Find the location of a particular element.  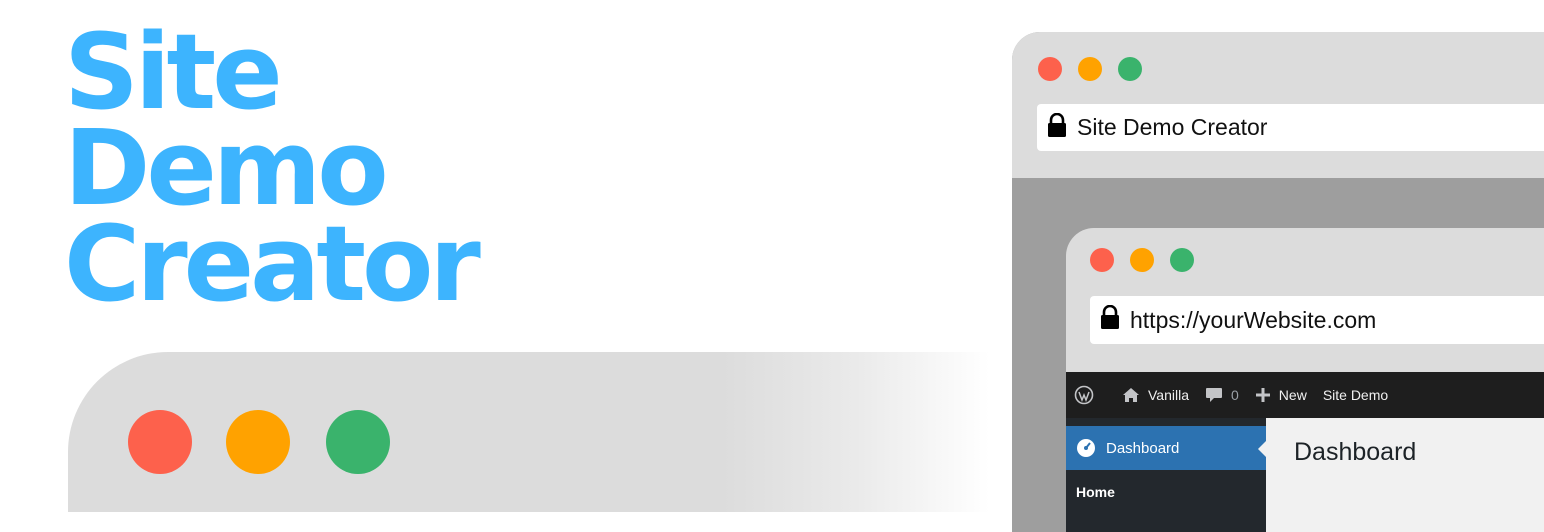

wordpress-logo-icon is located at coordinates (1088, 395).